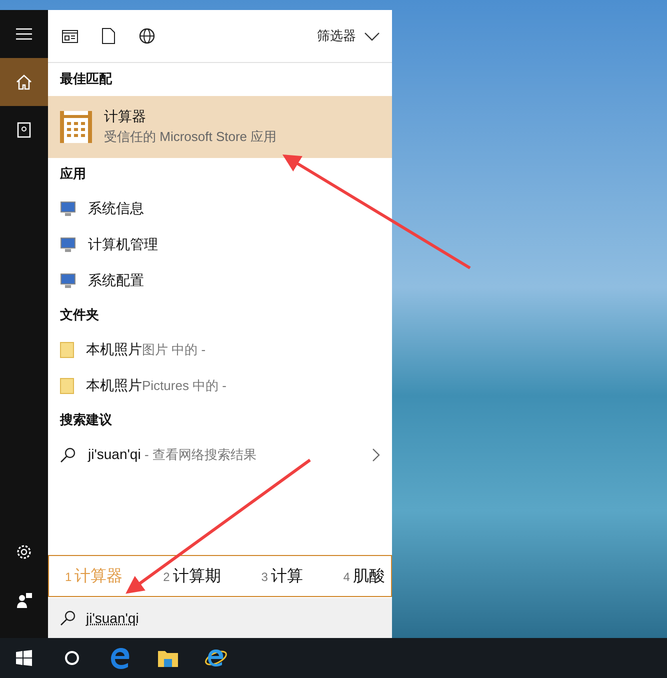 This screenshot has width=667, height=678. I want to click on section-heading: 应用, so click(72, 174).